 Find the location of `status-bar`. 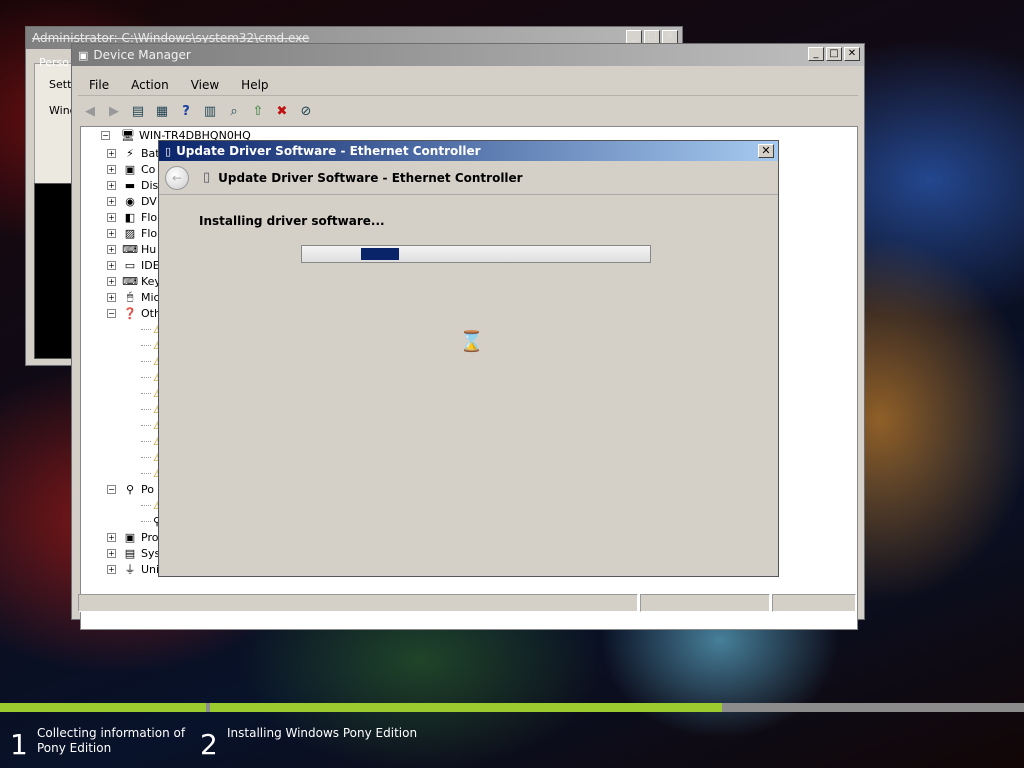

status-bar is located at coordinates (468, 604).